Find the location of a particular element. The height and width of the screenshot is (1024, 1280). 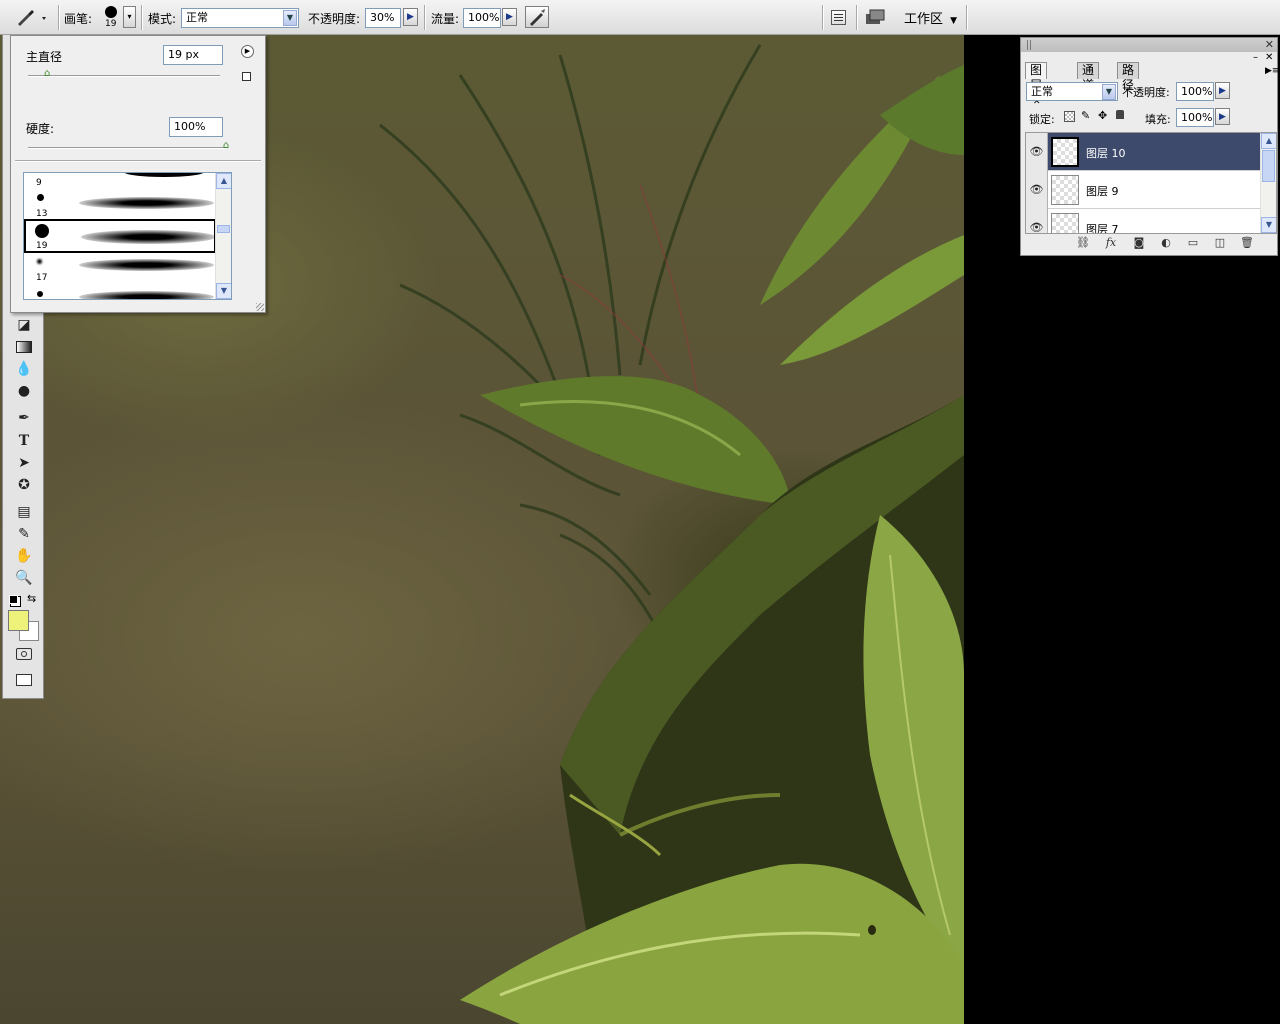

custom-shape-tool-icon: ✪ is located at coordinates (24, 485).